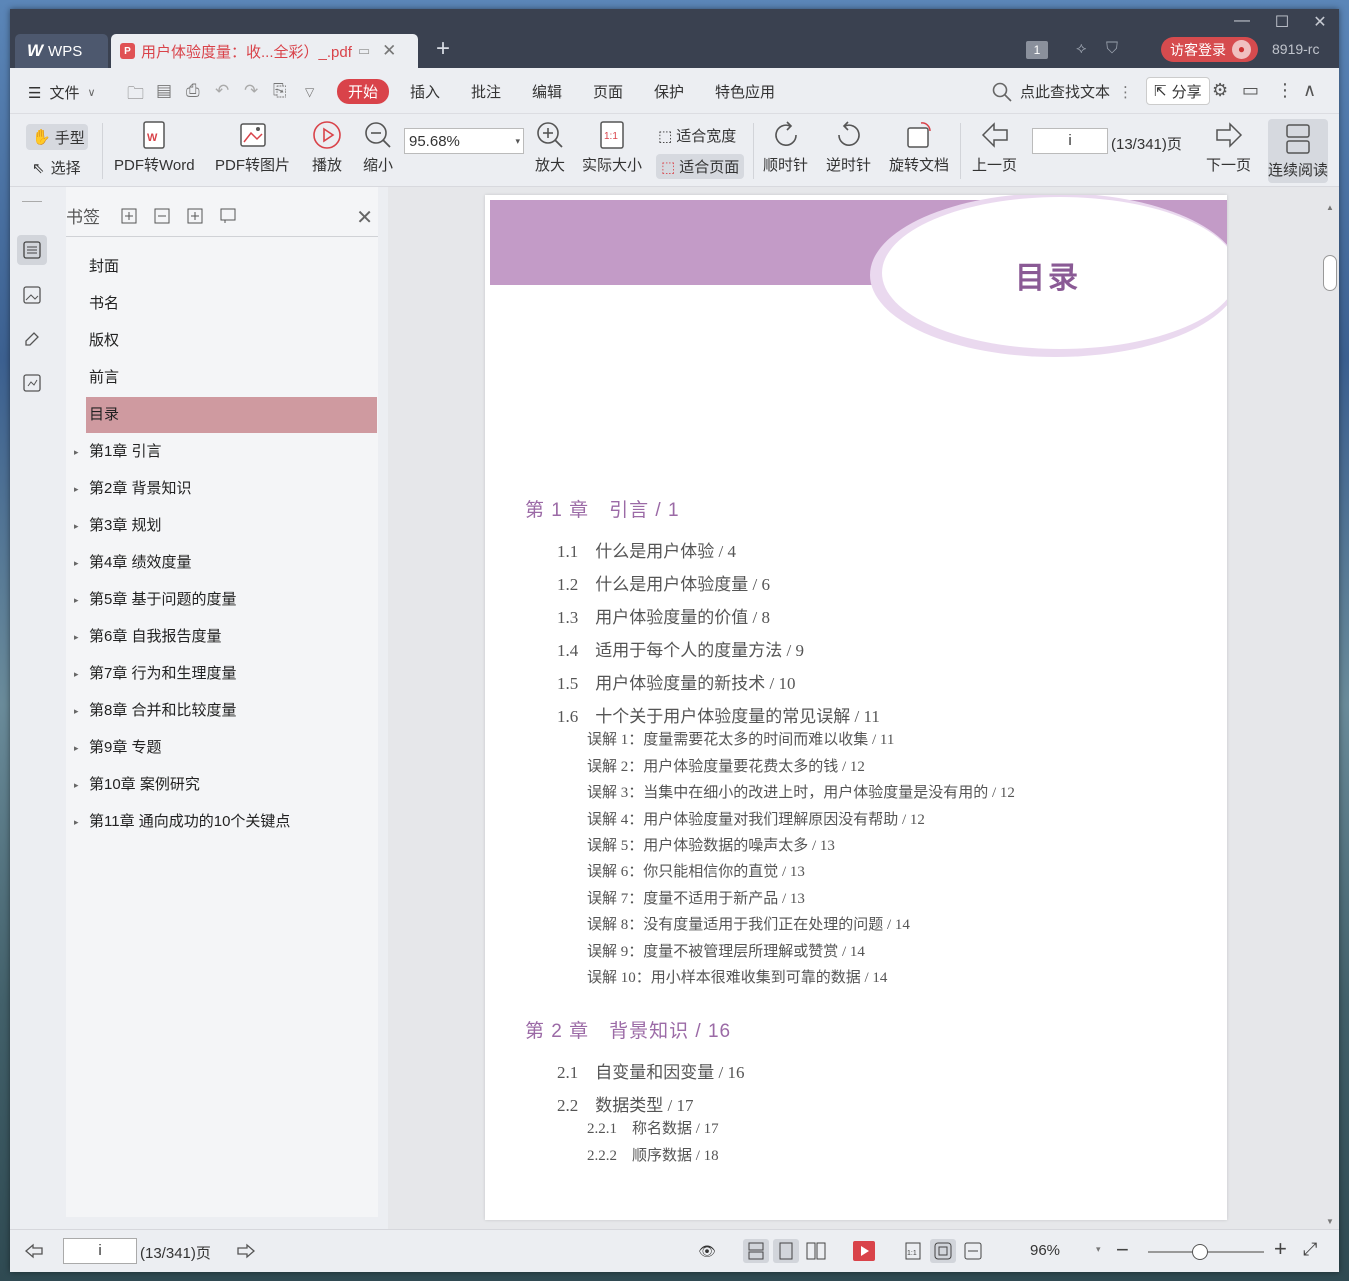 This screenshot has height=1281, width=1349. I want to click on select-tool-button: ⇖ 选择, so click(56, 167).